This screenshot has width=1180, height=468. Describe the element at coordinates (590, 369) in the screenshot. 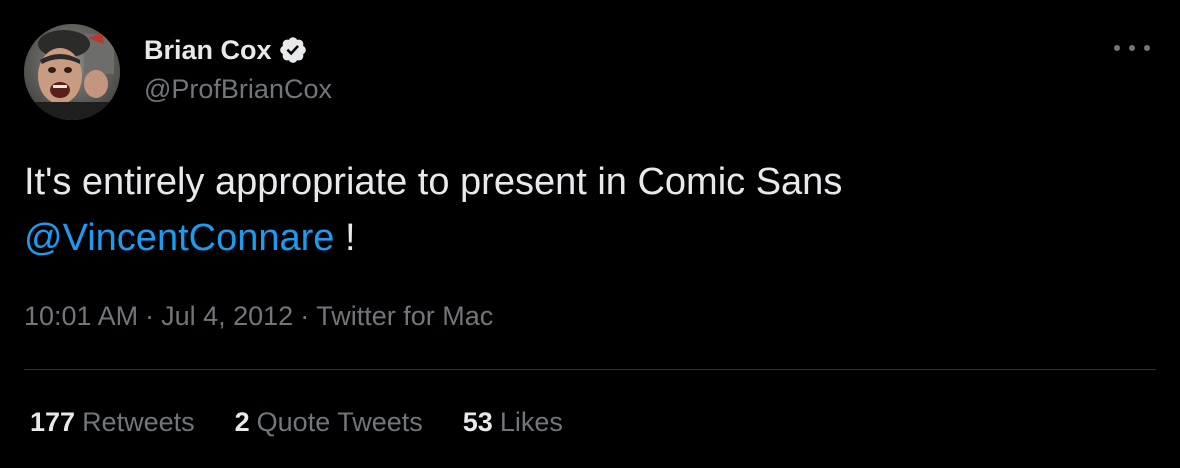

I see `divider` at that location.